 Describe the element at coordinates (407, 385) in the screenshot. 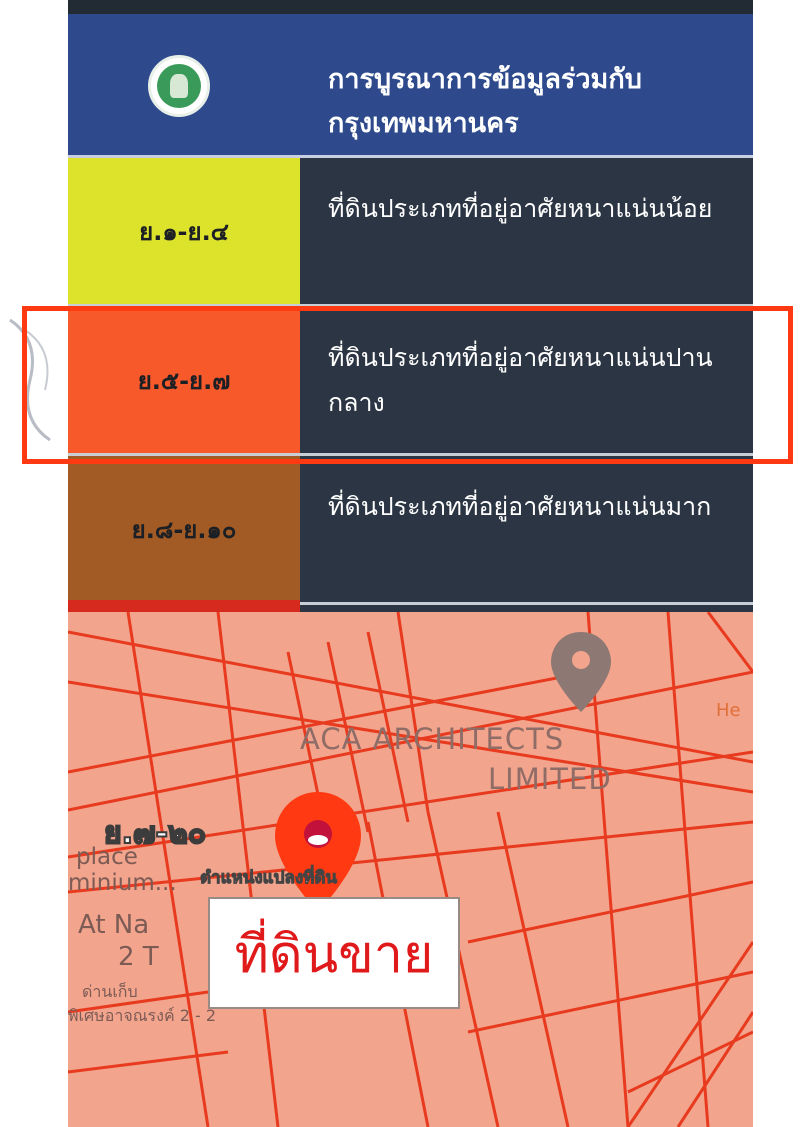

I see `highlight-box` at that location.